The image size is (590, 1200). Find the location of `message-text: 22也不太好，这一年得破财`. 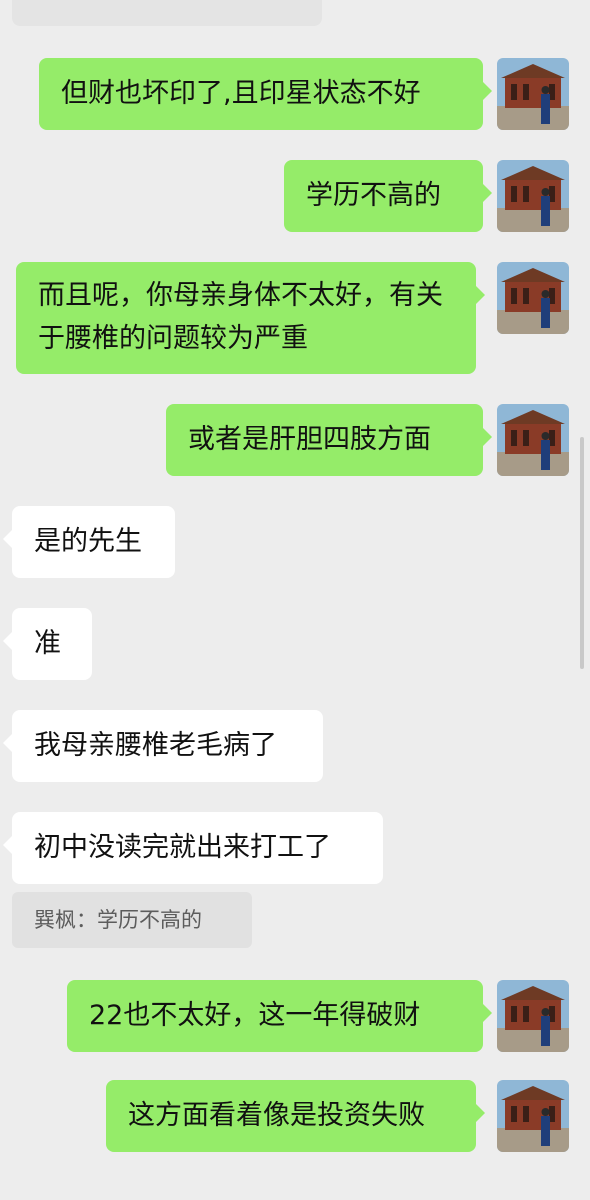

message-text: 22也不太好，这一年得破财 is located at coordinates (255, 1015).